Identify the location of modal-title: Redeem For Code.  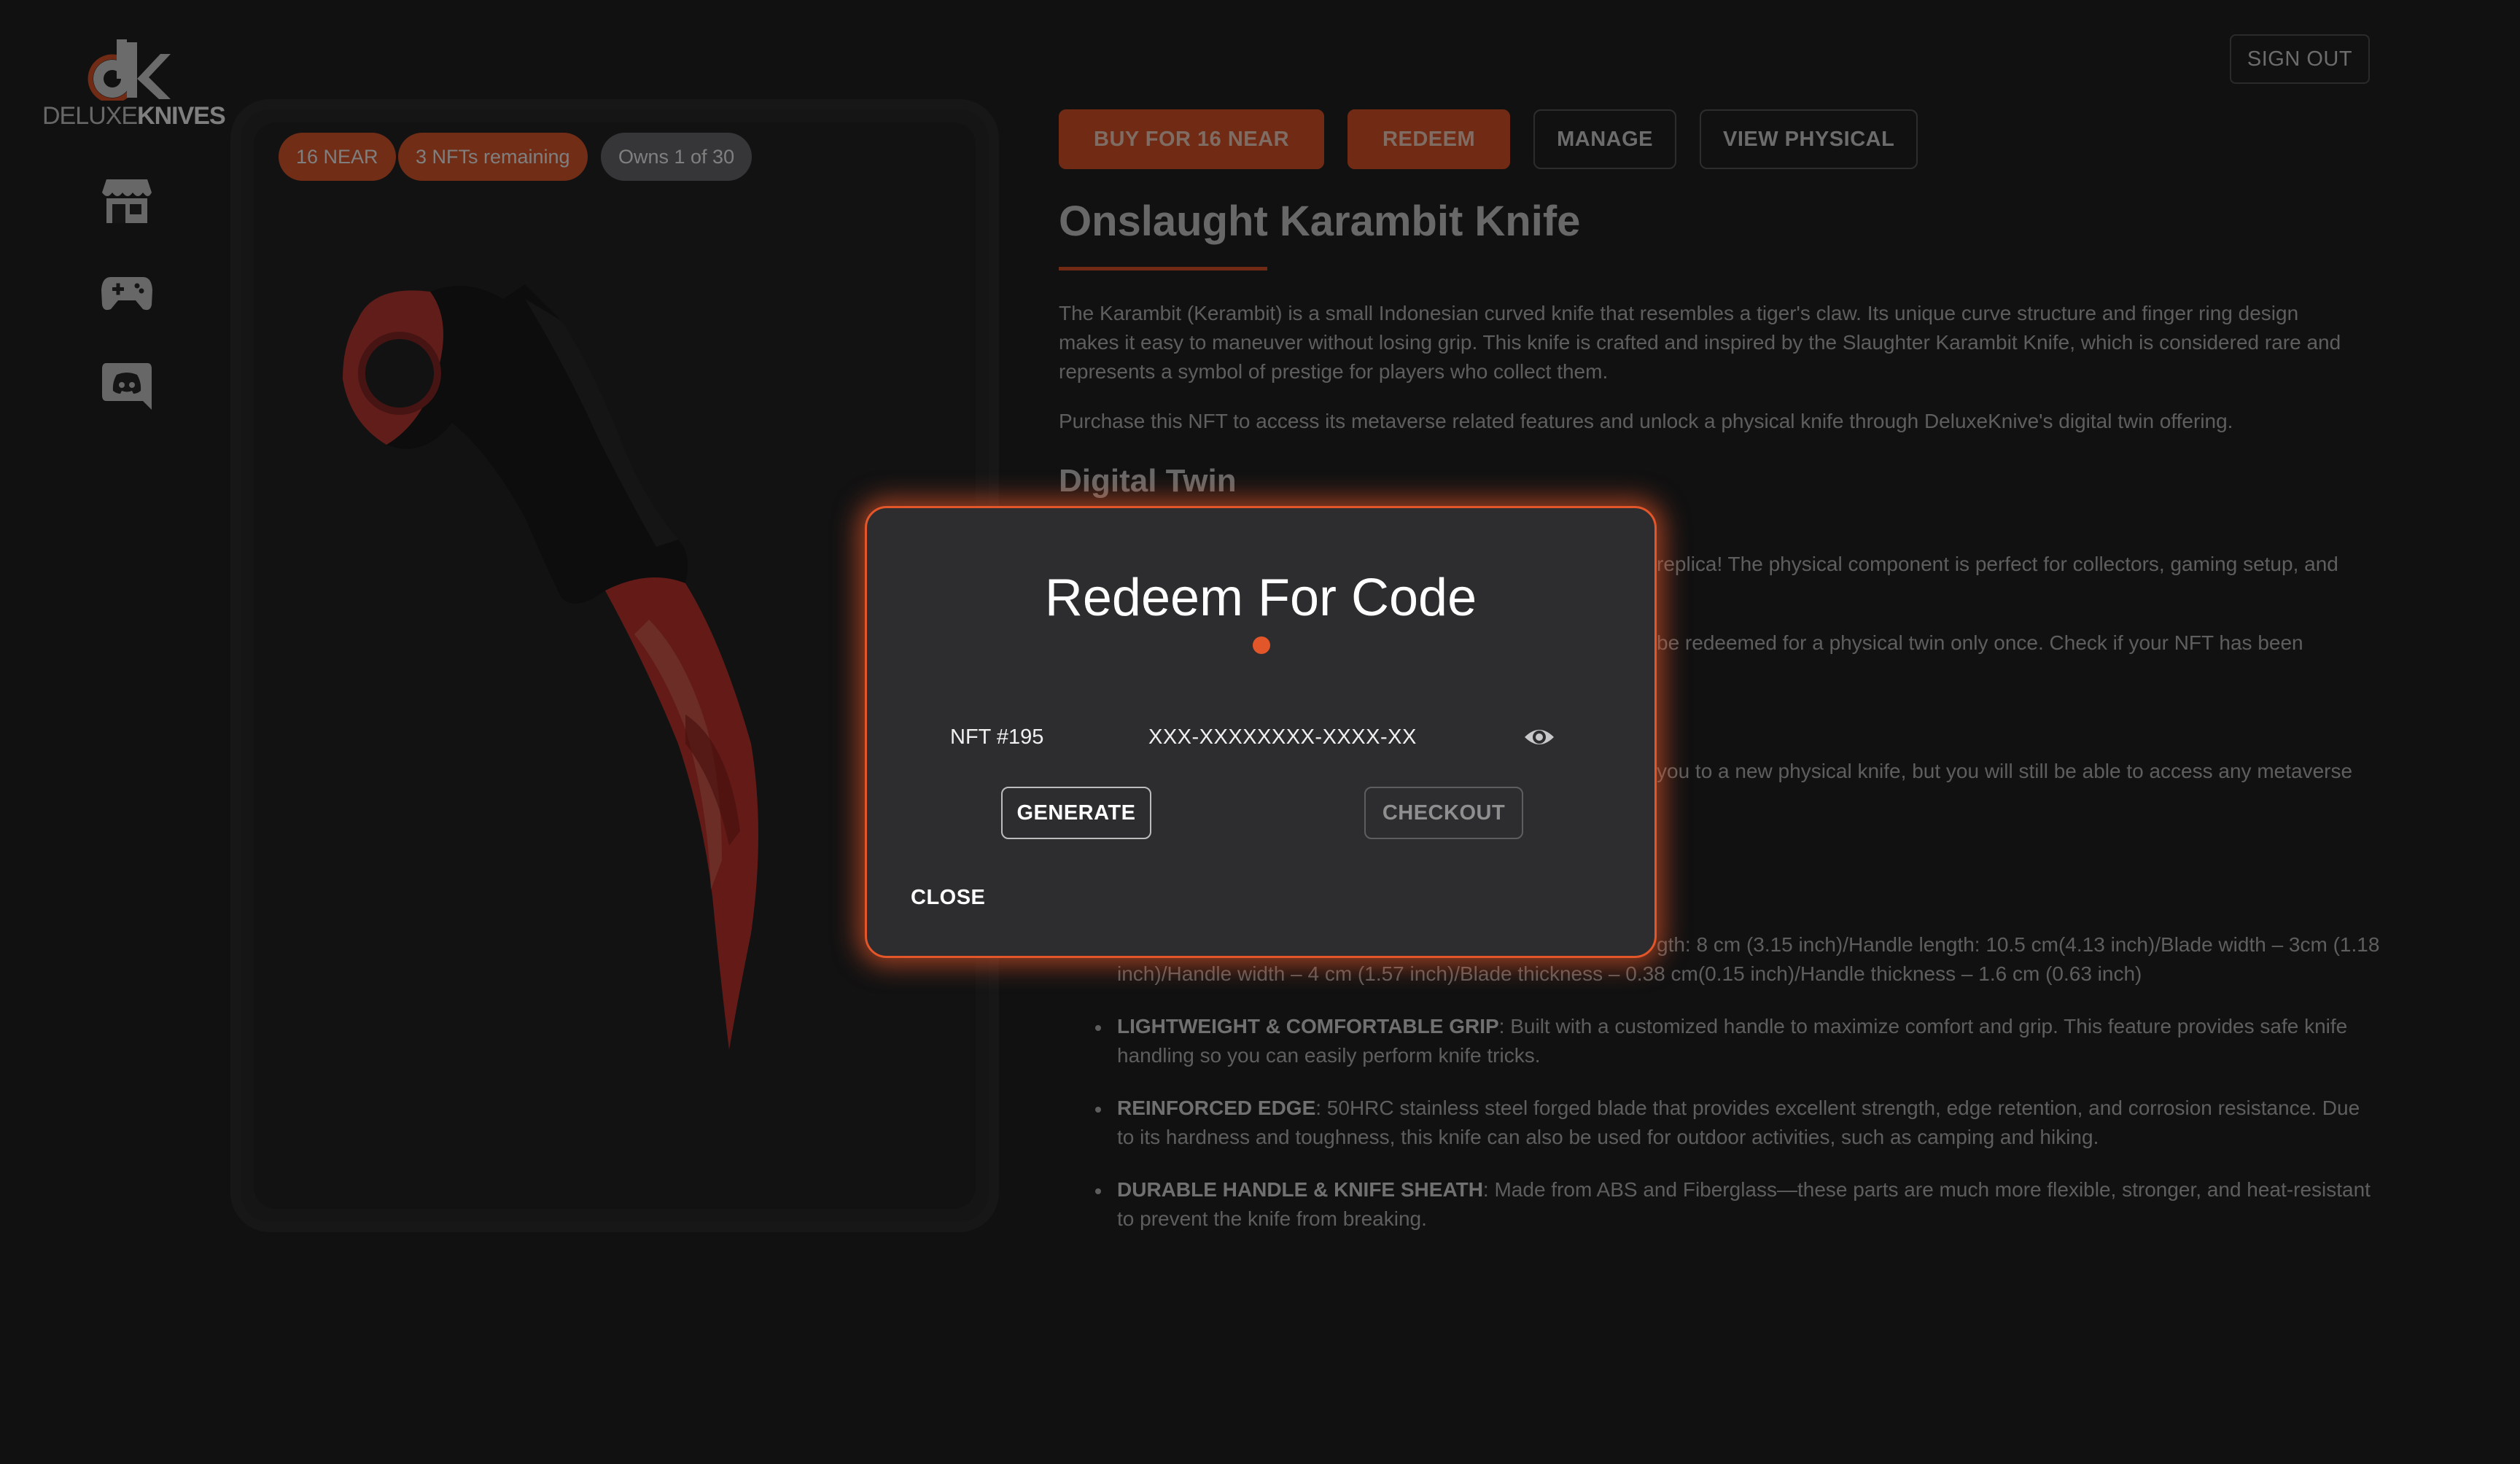
(1260, 598).